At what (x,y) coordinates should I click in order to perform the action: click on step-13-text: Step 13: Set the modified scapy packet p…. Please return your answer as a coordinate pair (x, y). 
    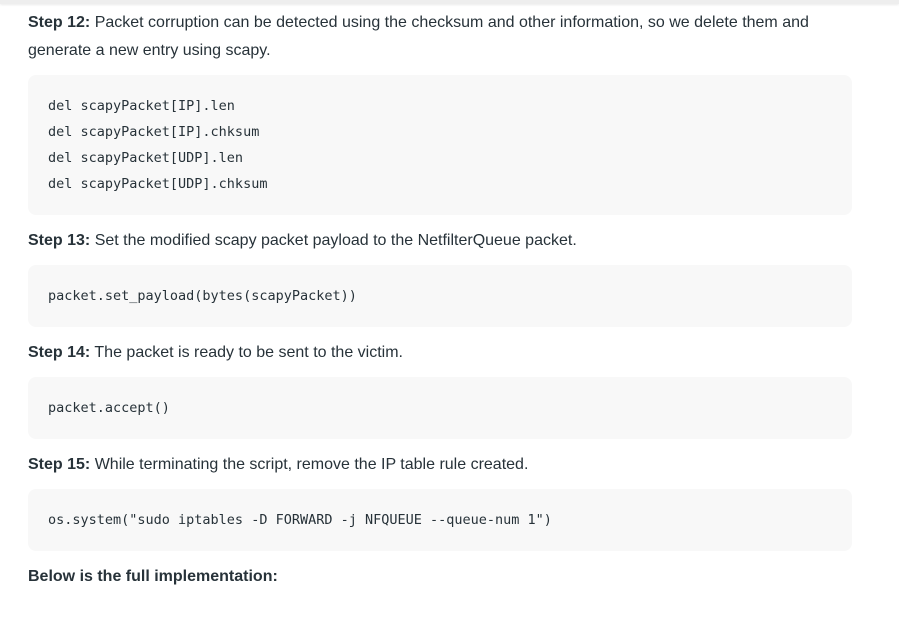
    Looking at the image, I should click on (440, 241).